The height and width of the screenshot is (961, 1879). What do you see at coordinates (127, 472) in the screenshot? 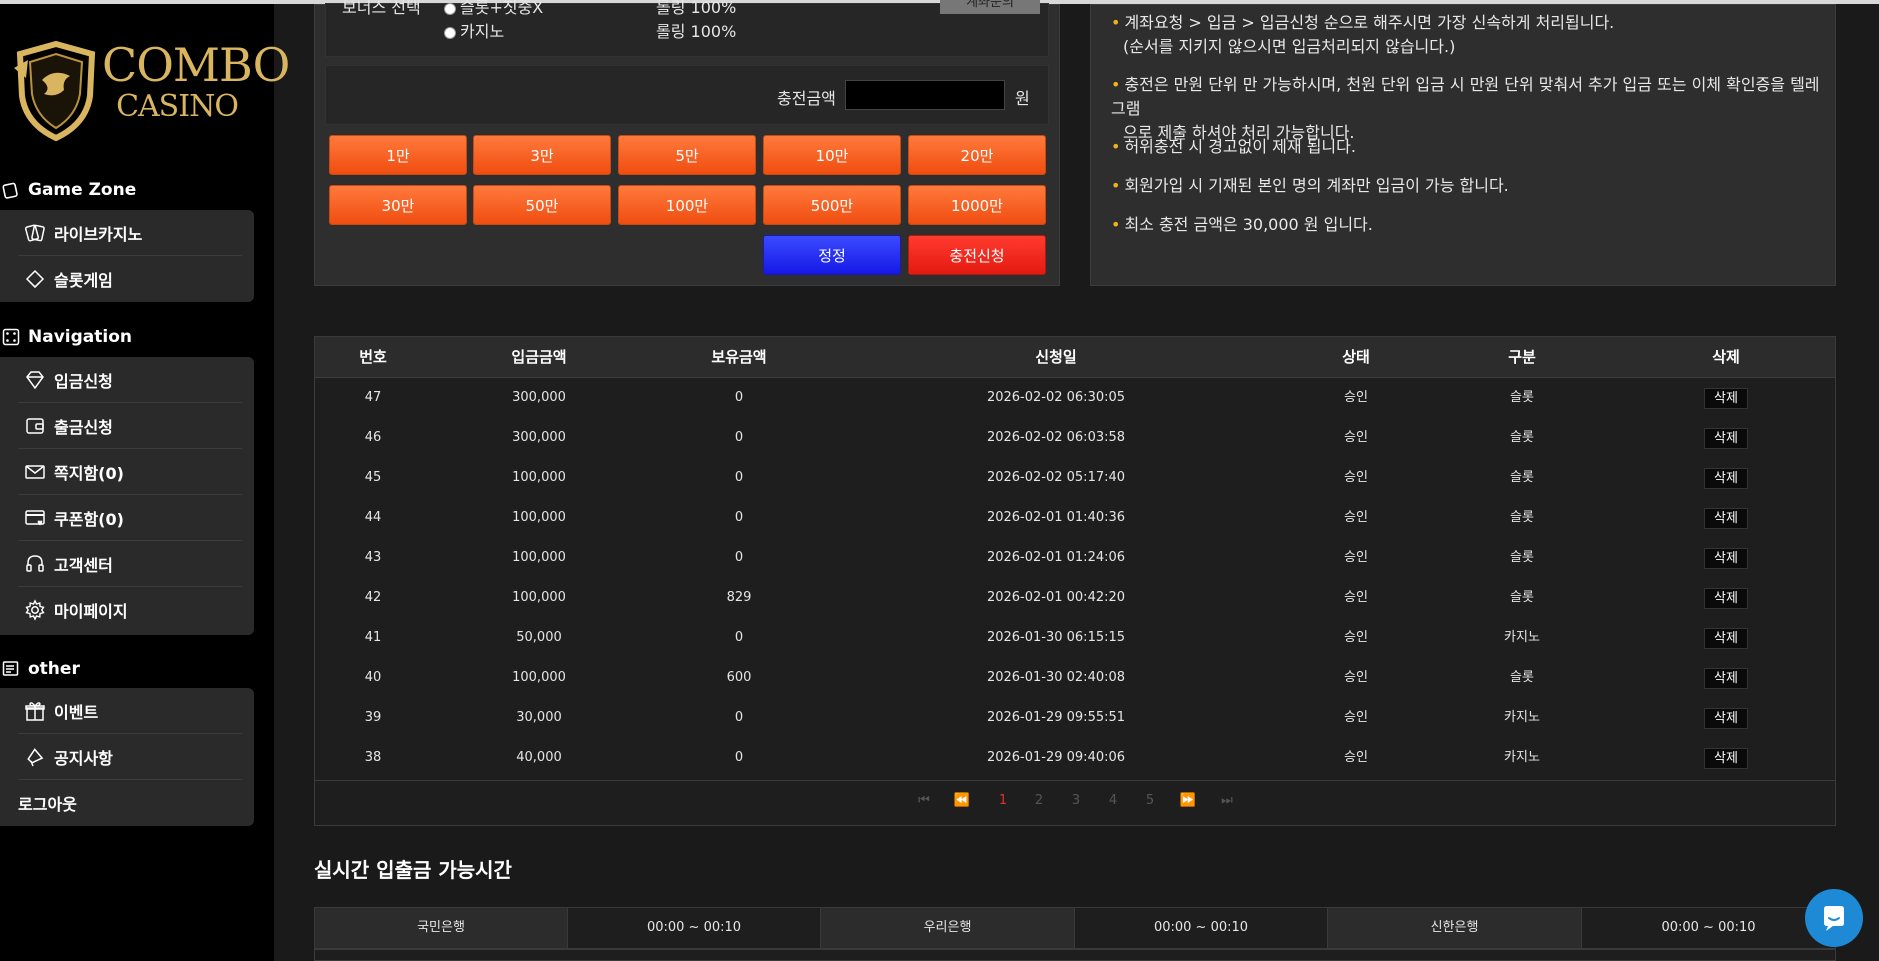
I see `sidebar-item-messages: 쪽지함(0)` at bounding box center [127, 472].